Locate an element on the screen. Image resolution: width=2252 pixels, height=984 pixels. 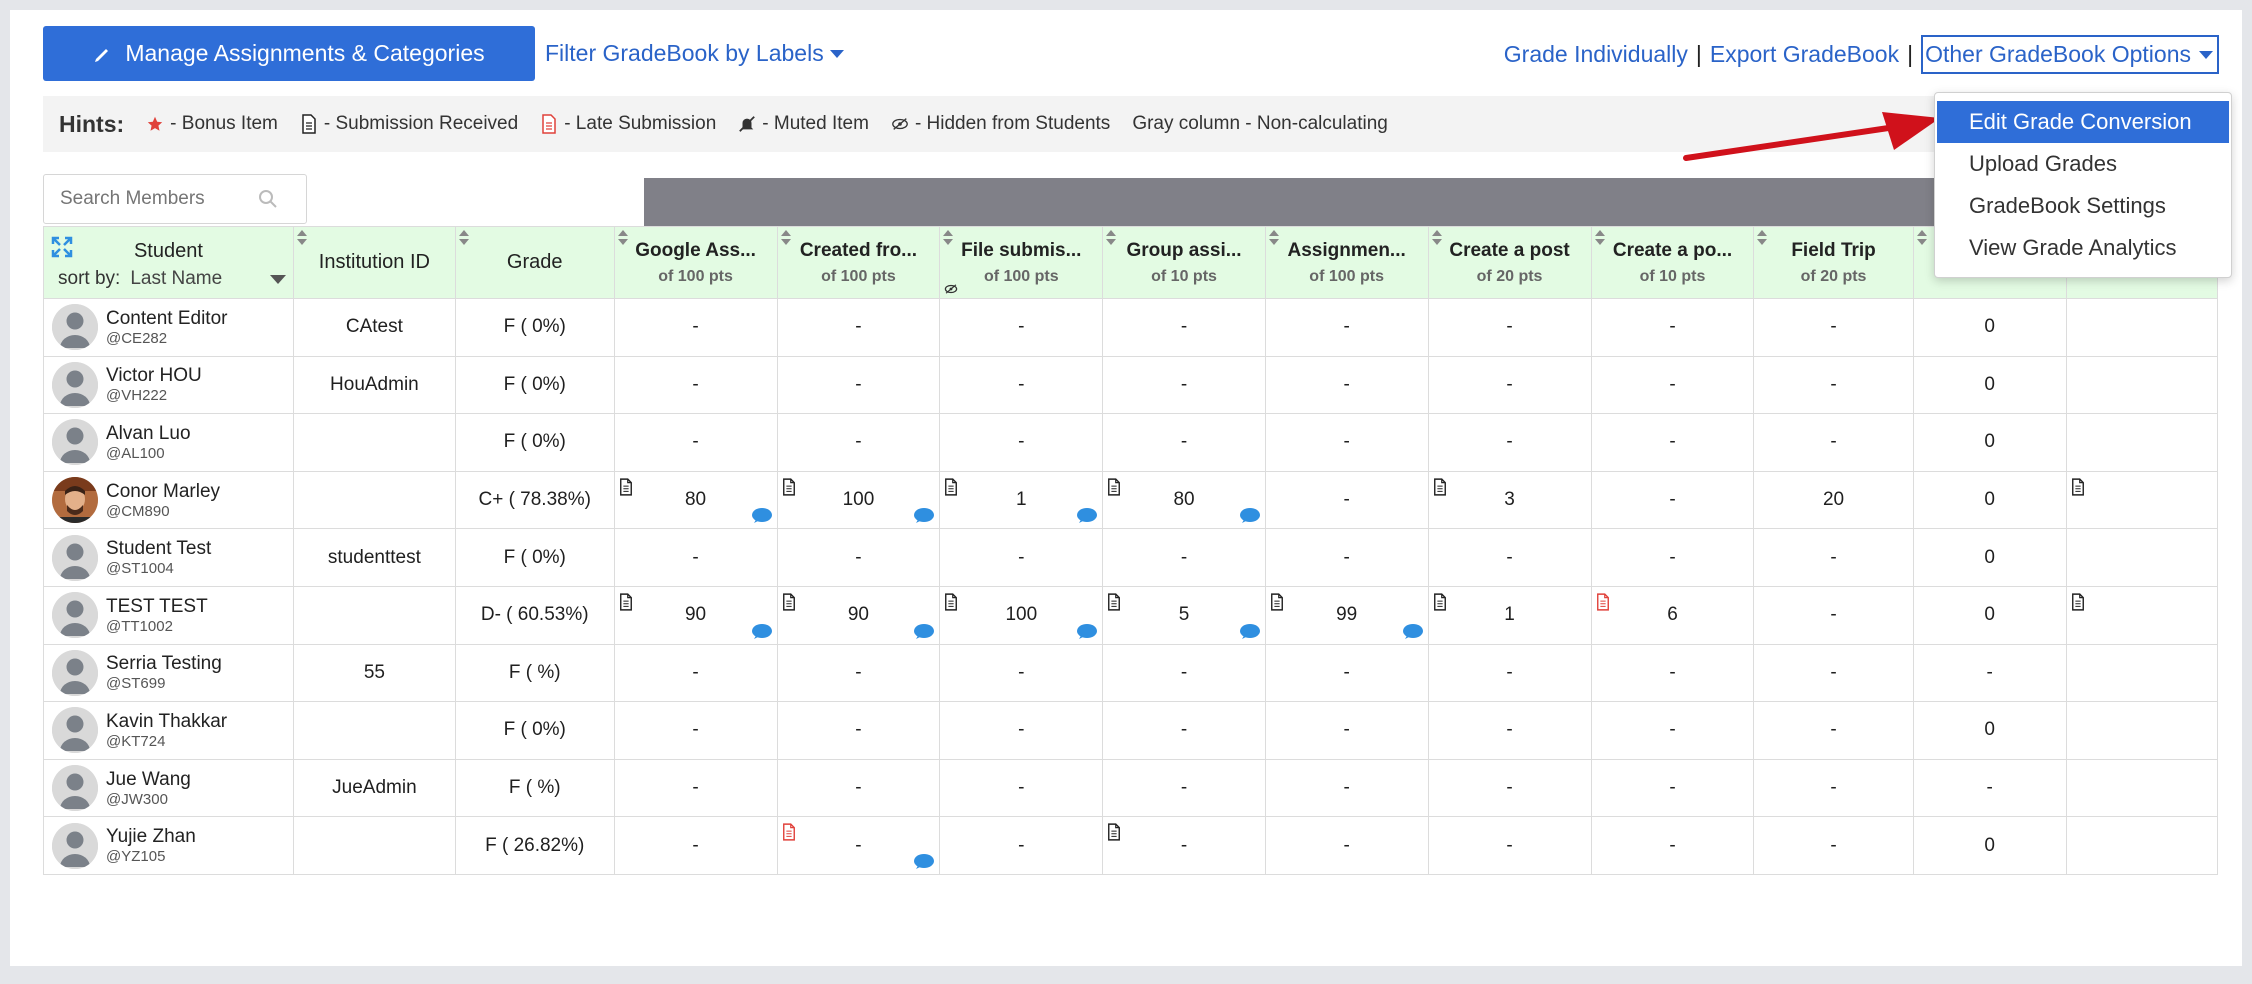
score-cell: 20 is located at coordinates (1833, 500).